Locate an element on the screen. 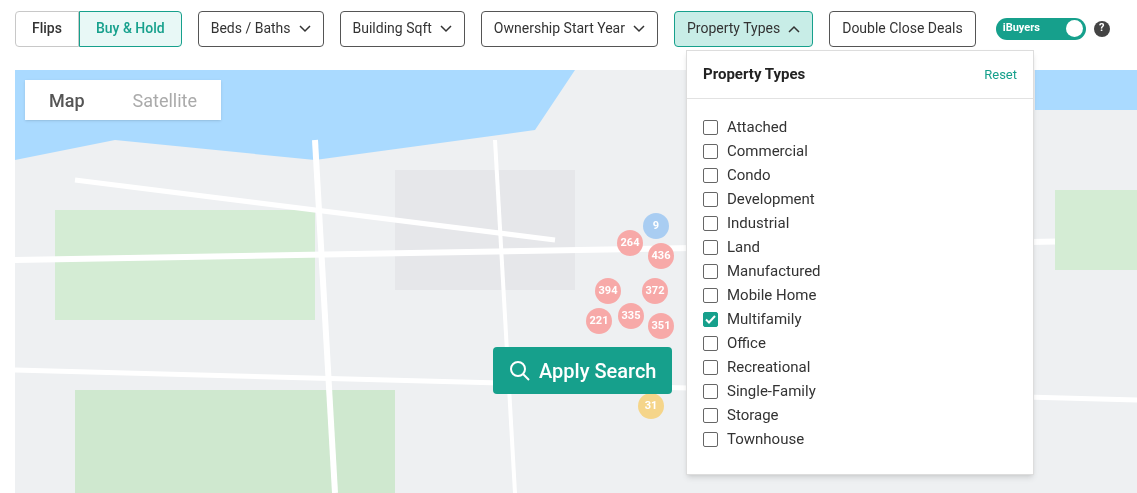 Image resolution: width=1137 pixels, height=493 pixels. filter-dropdown: Building Sqft is located at coordinates (402, 28).